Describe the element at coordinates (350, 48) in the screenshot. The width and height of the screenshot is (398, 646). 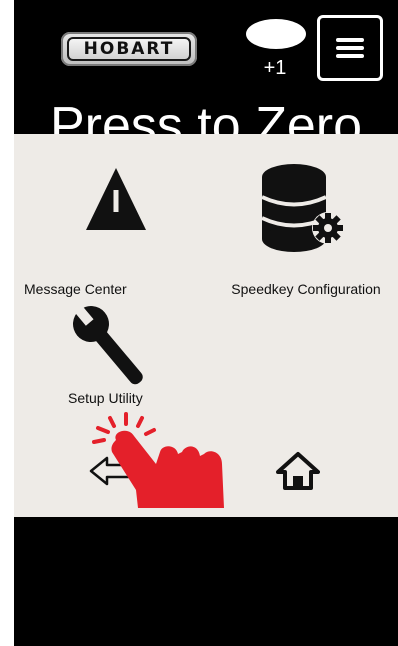
I see `menu-button` at that location.